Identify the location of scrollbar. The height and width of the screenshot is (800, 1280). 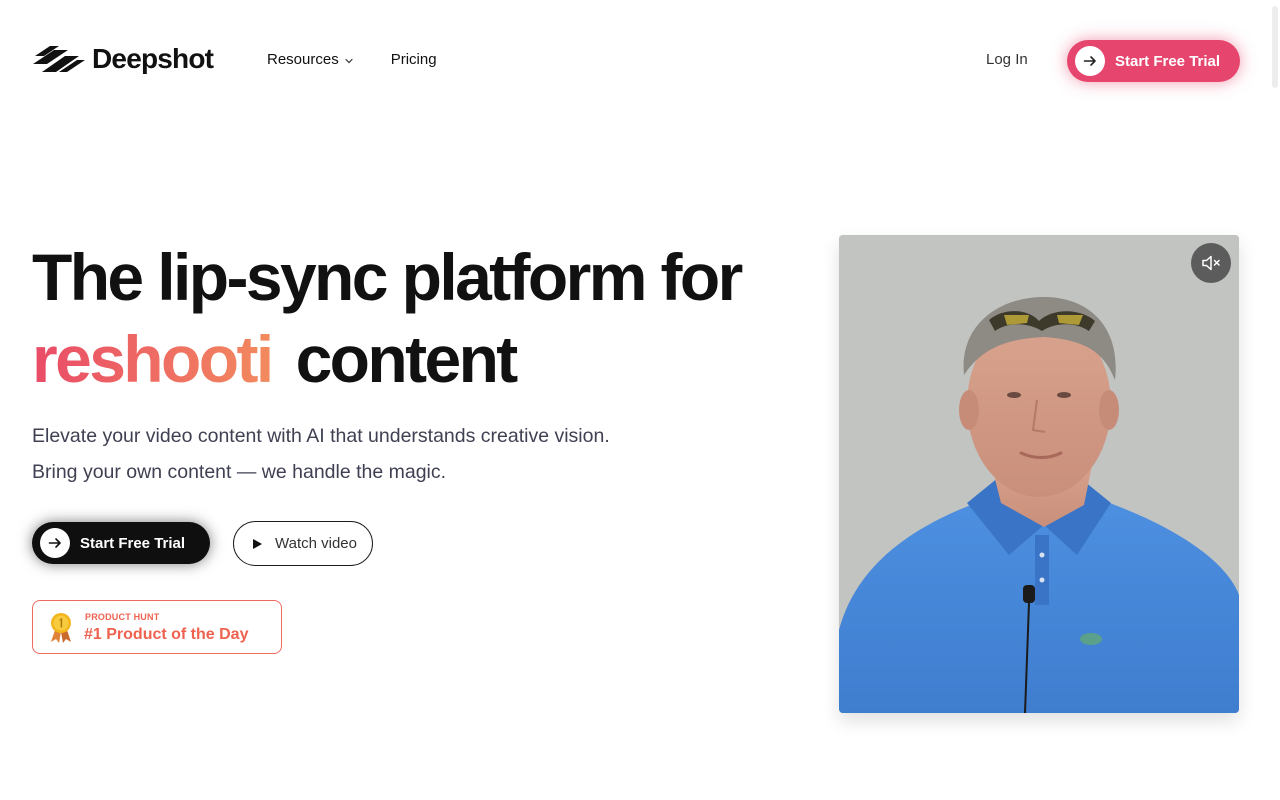
(1275, 47).